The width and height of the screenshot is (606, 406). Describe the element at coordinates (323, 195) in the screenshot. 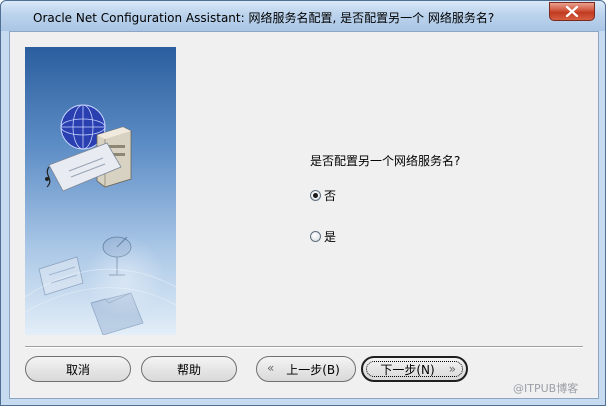

I see `radio-option-no: 否` at that location.